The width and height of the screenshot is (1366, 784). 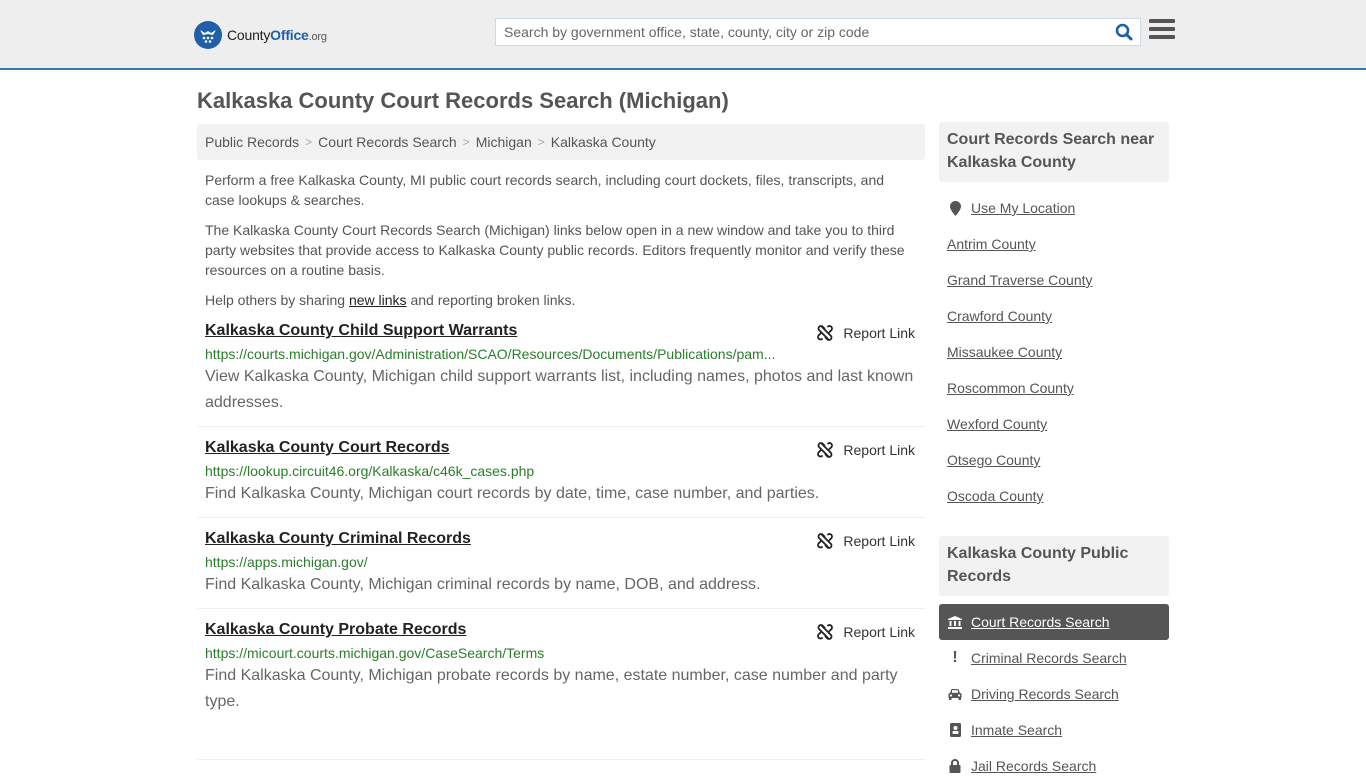 I want to click on nearby-county-item: Otsego County, so click(x=1054, y=460).